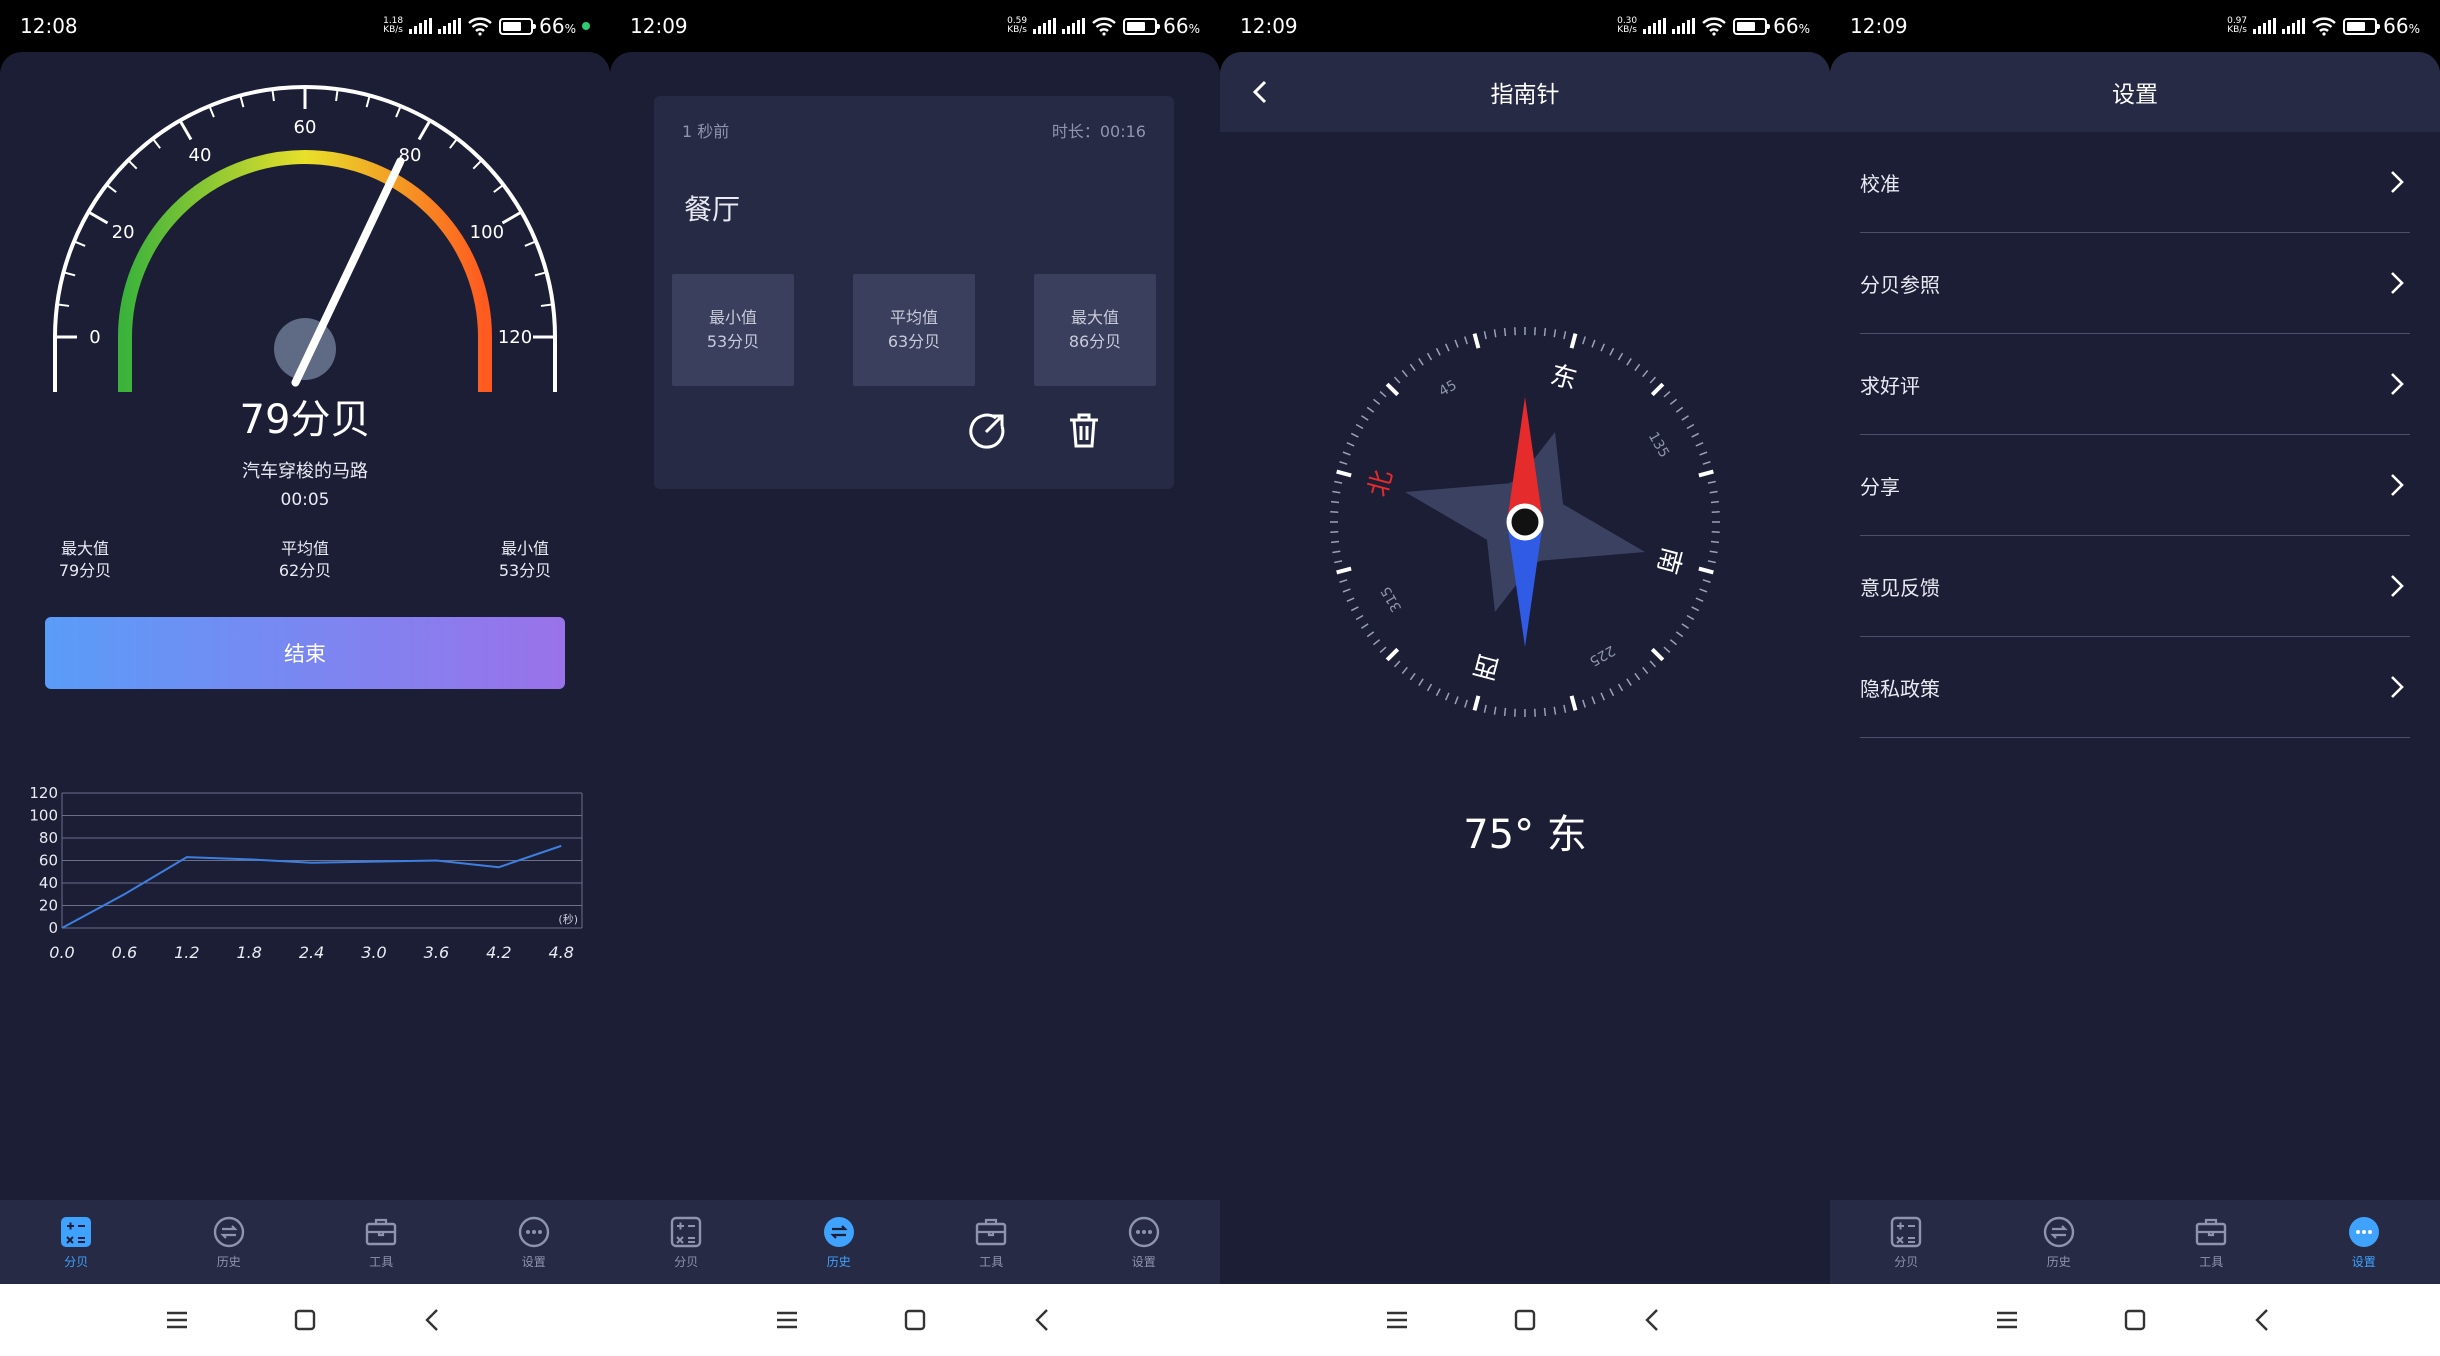 Image resolution: width=2440 pixels, height=1356 pixels. Describe the element at coordinates (988, 430) in the screenshot. I see `share-icon` at that location.